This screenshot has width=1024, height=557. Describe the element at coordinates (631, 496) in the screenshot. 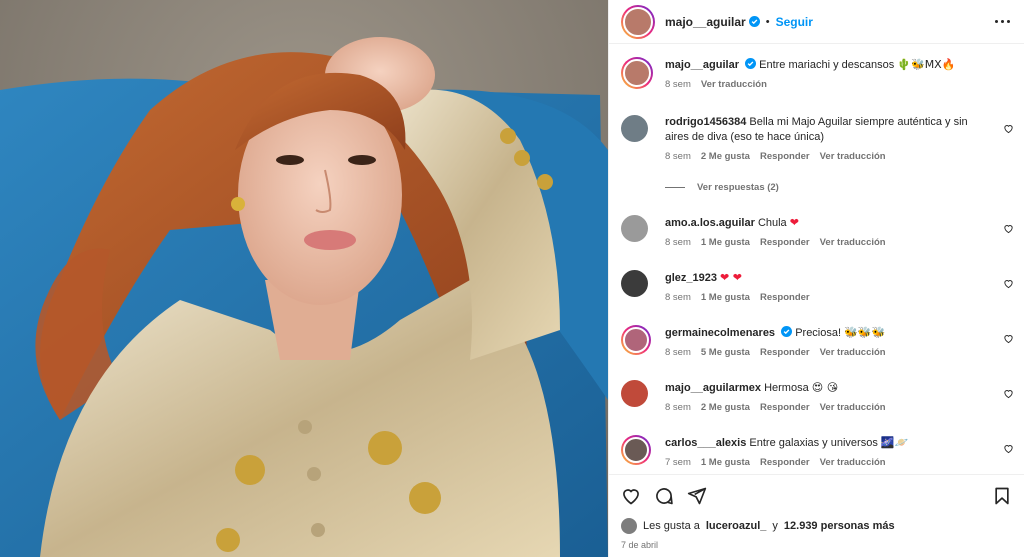

I see `heart-icon` at that location.